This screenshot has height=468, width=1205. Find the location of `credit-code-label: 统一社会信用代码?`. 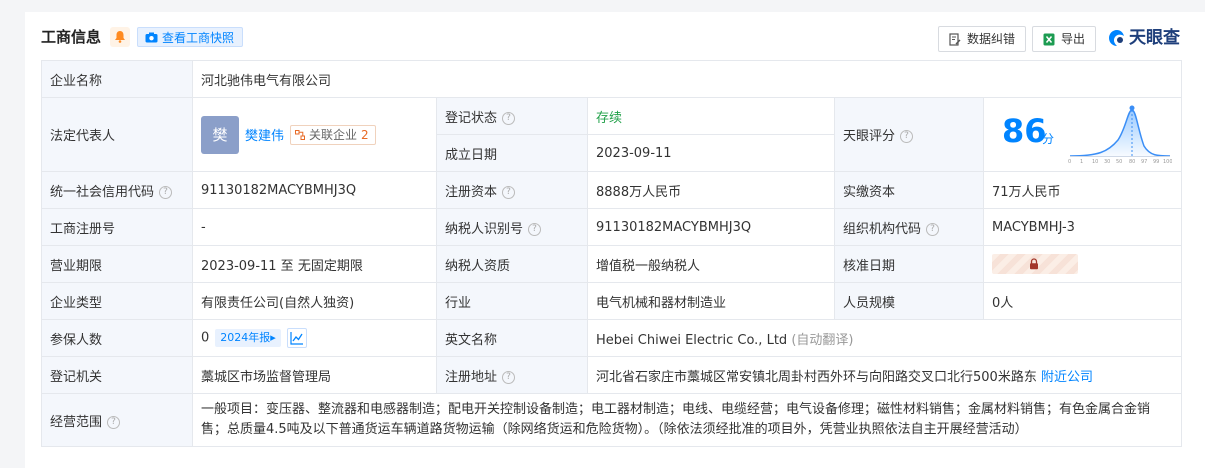

credit-code-label: 统一社会信用代码? is located at coordinates (117, 190).